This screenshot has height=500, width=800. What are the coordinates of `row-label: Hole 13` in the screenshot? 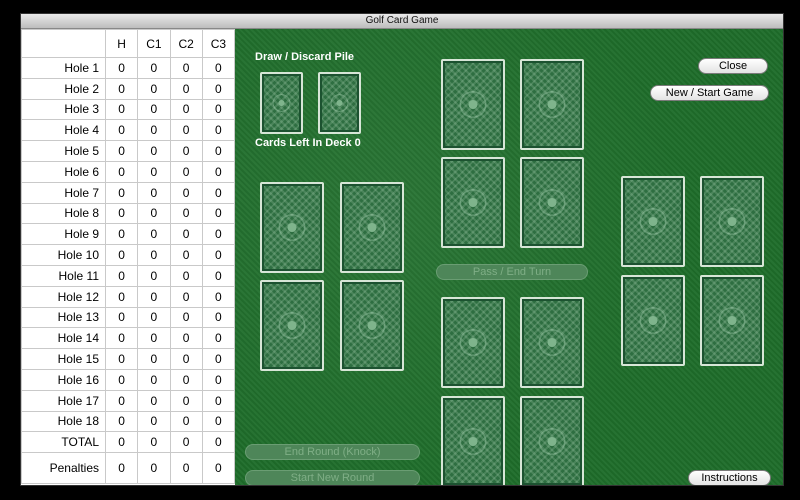 It's located at (63, 317).